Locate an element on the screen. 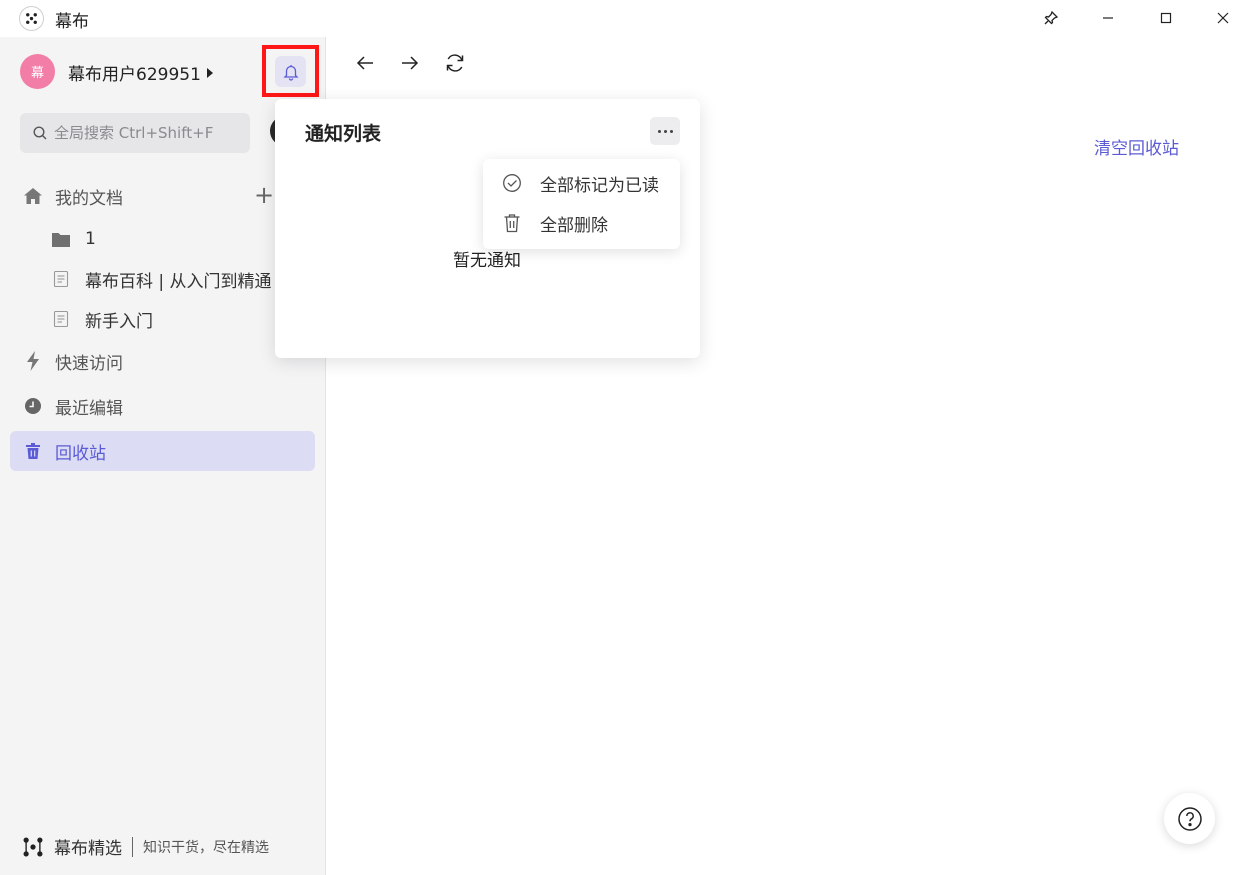  featured-link: 幕布精选 知识干货，尽在精选 is located at coordinates (145, 846).